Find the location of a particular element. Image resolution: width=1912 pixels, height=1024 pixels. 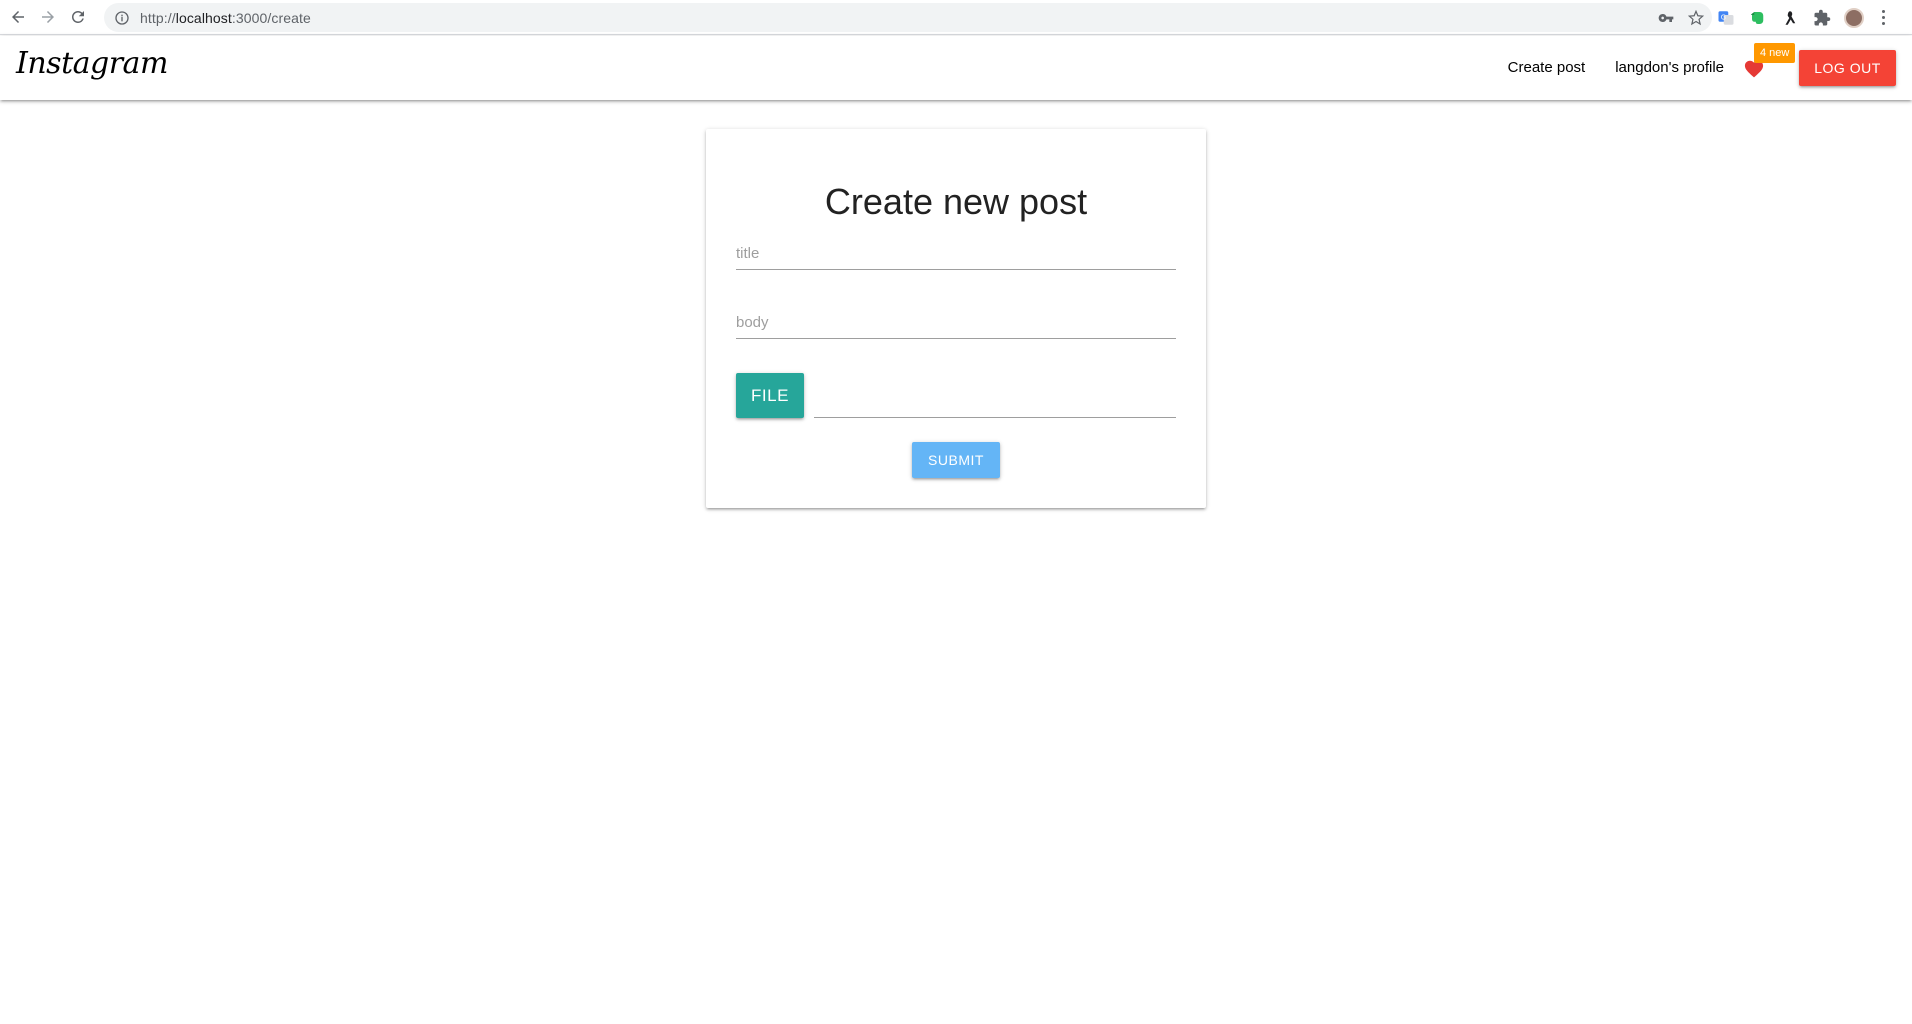

url-prefix: http:// is located at coordinates (158, 17).